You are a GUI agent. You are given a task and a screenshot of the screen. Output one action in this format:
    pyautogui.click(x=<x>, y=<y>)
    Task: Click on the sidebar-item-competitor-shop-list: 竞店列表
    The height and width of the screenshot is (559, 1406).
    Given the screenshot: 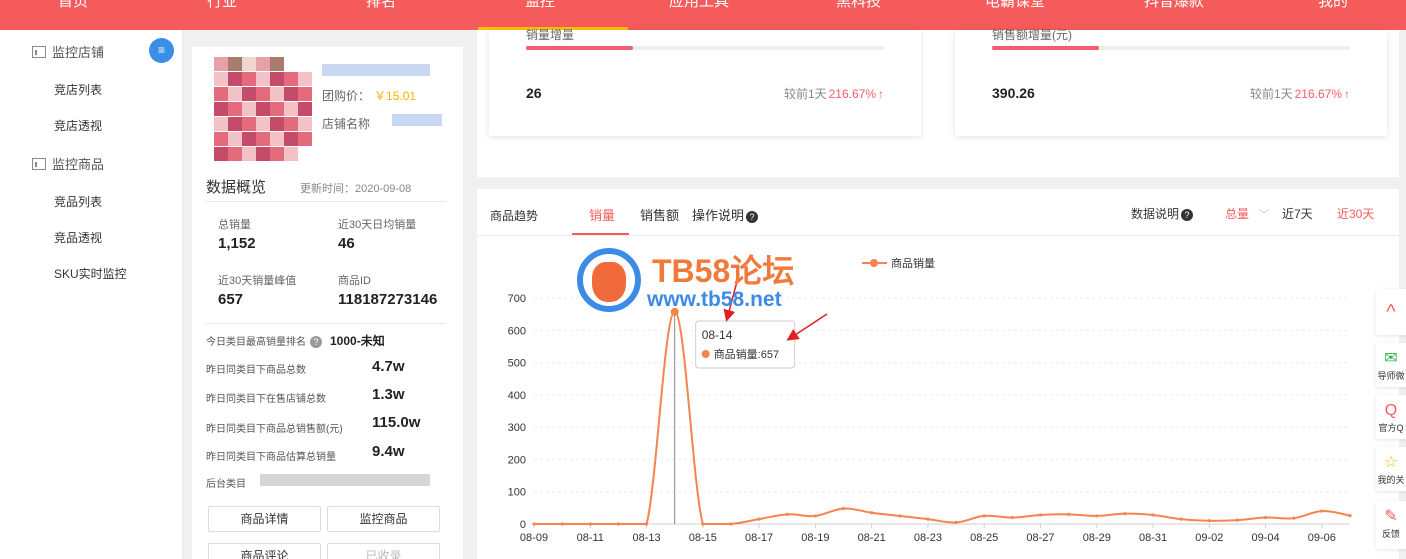 What is the action you would take?
    pyautogui.click(x=78, y=89)
    